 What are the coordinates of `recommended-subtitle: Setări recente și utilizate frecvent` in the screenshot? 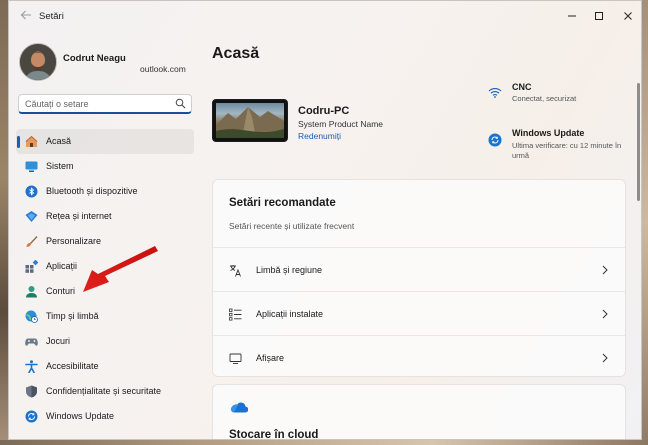 It's located at (292, 226).